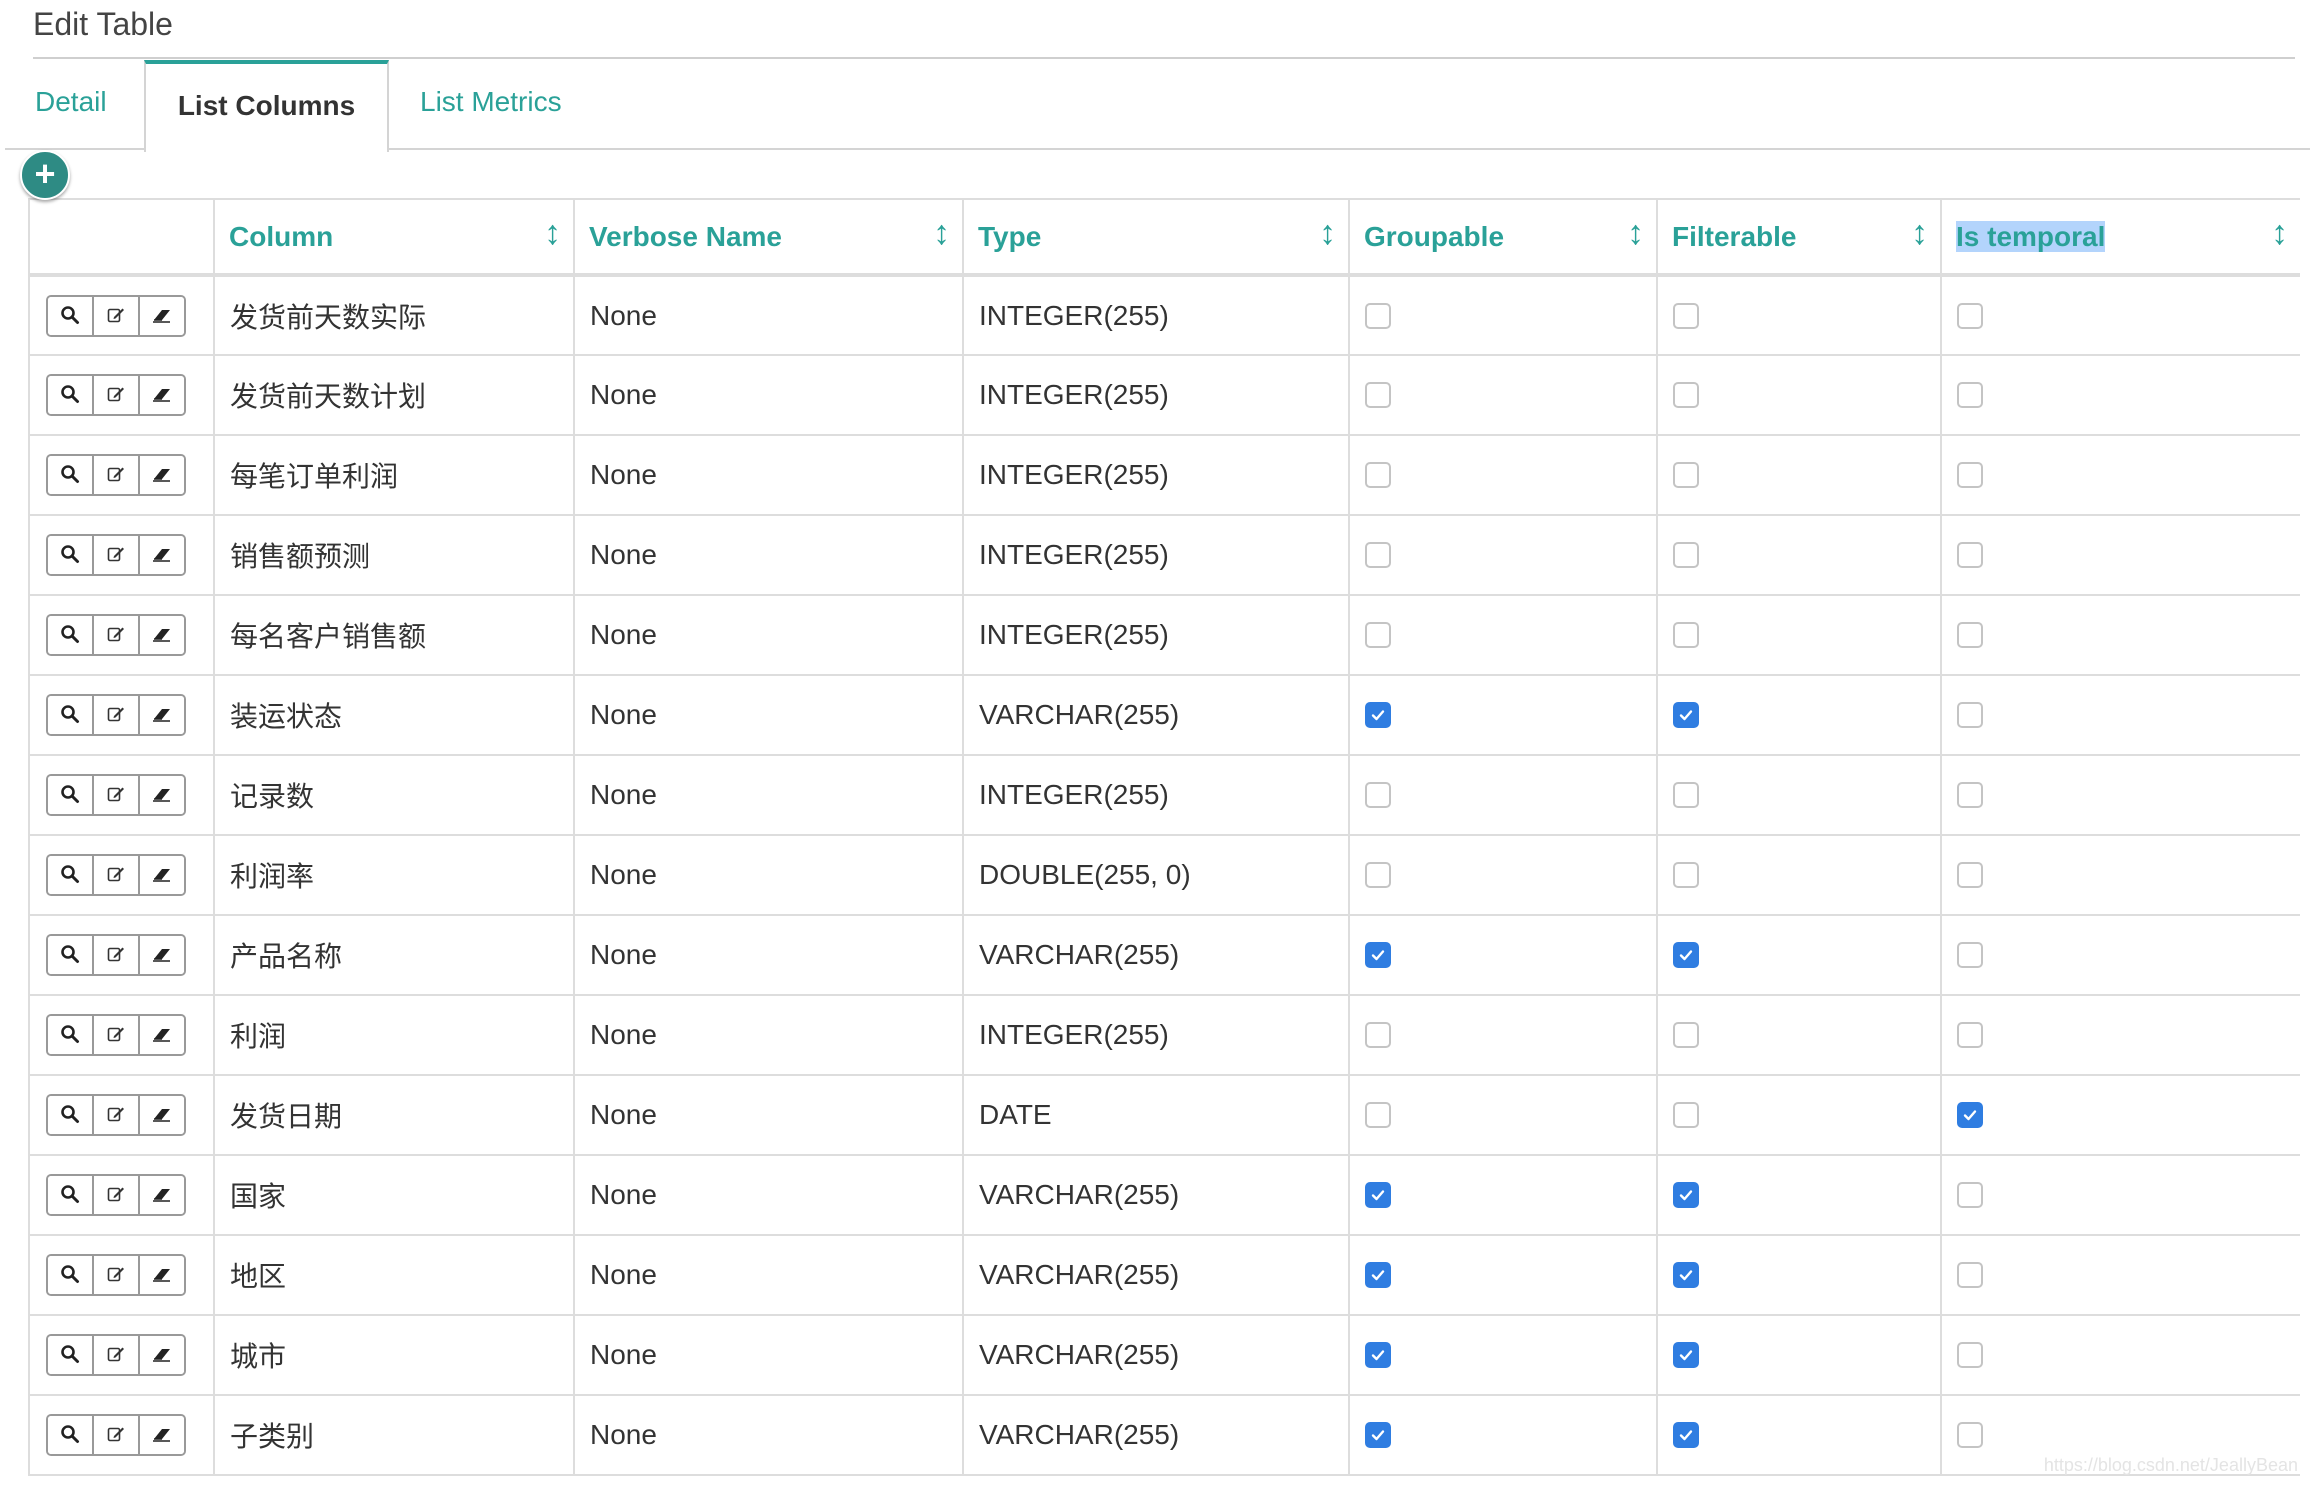 This screenshot has width=2310, height=1486. Describe the element at coordinates (45, 175) in the screenshot. I see `add-column-button: +` at that location.